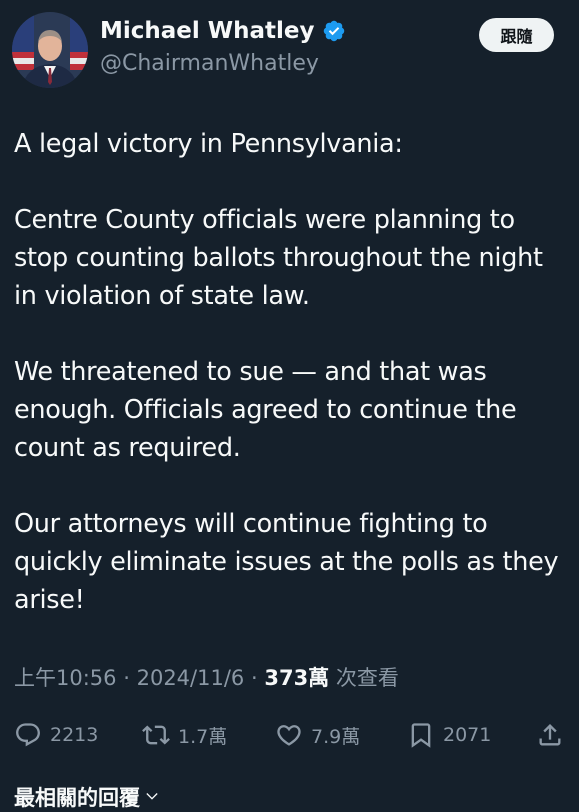  I want to click on bookmark-button: 2071, so click(449, 735).